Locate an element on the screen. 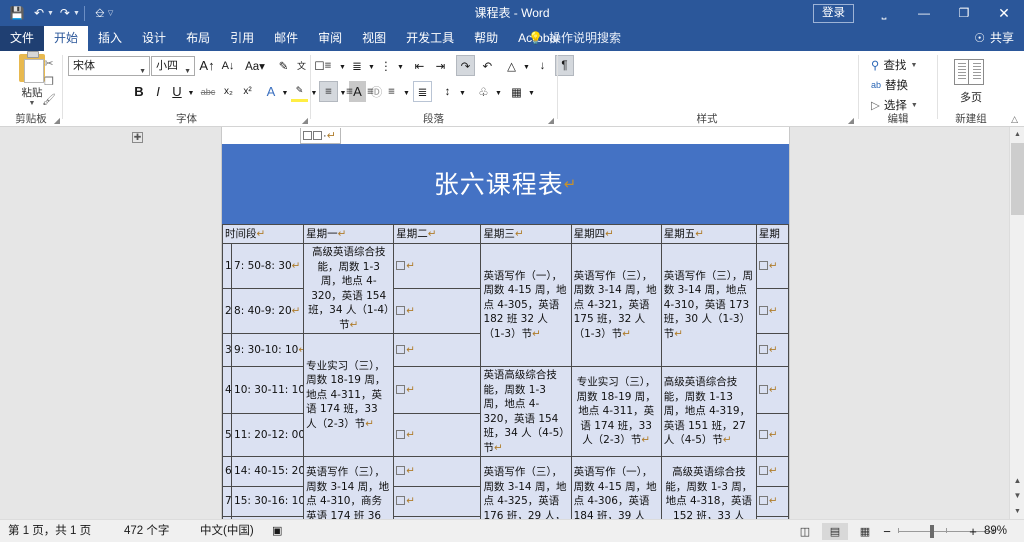 The image size is (1024, 542). tab-mailings: 邮件 is located at coordinates (286, 38).